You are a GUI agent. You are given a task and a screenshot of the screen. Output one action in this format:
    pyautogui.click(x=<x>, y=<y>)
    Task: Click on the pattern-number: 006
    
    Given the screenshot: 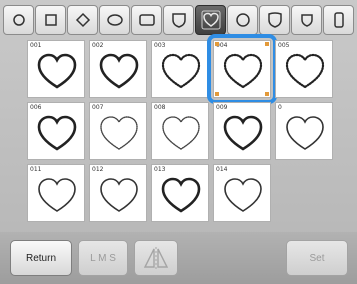 What is the action you would take?
    pyautogui.click(x=36, y=107)
    